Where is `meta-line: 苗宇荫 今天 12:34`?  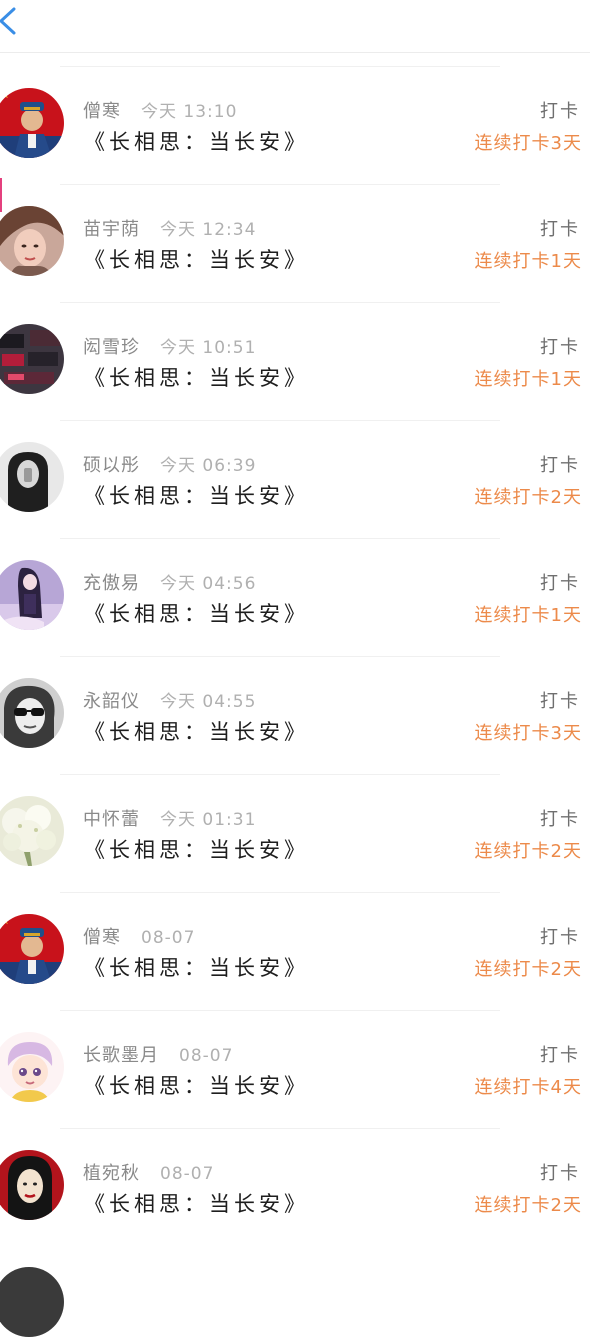
meta-line: 苗宇荫 今天 12:34 is located at coordinates (169, 228).